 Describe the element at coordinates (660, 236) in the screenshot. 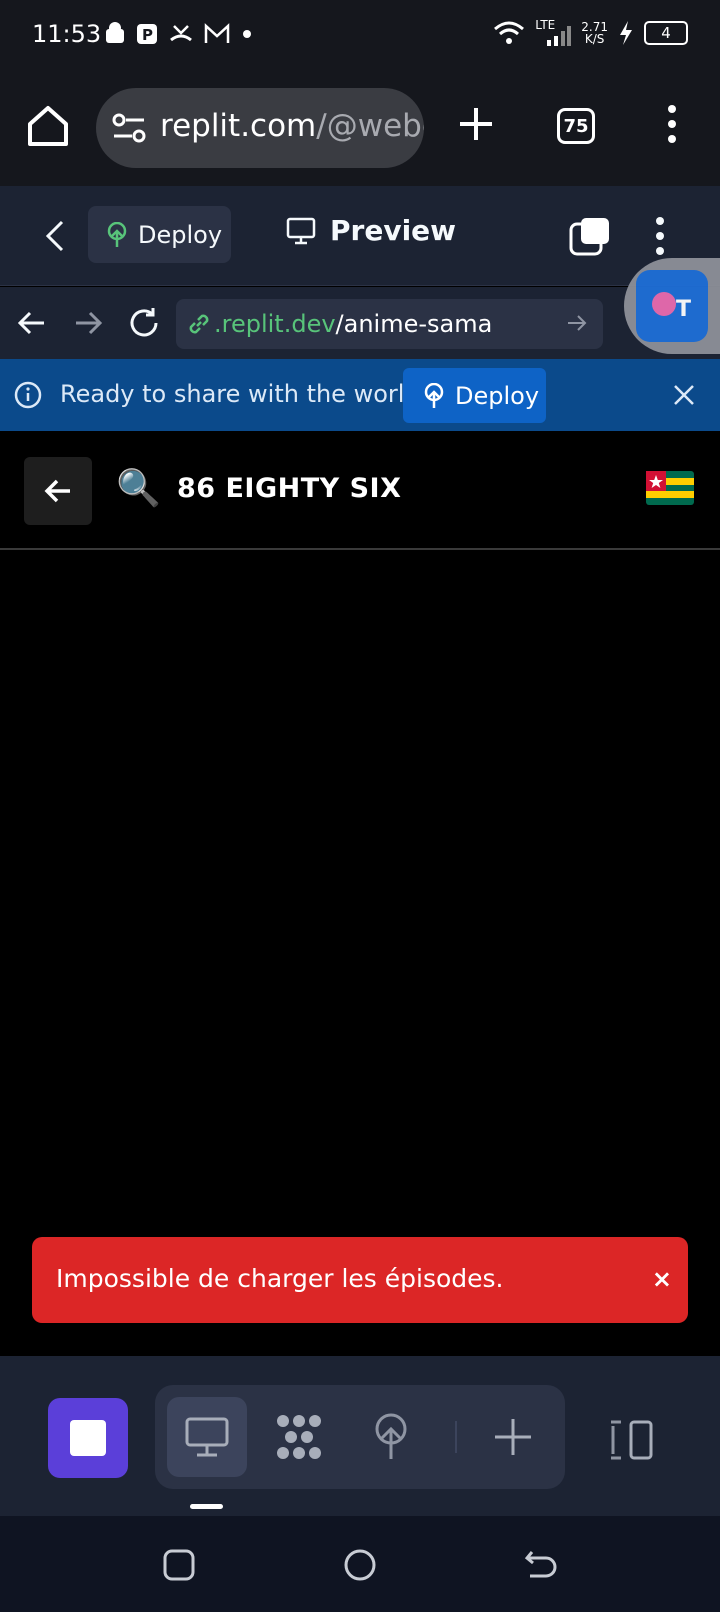

I see `more-options-icon` at that location.